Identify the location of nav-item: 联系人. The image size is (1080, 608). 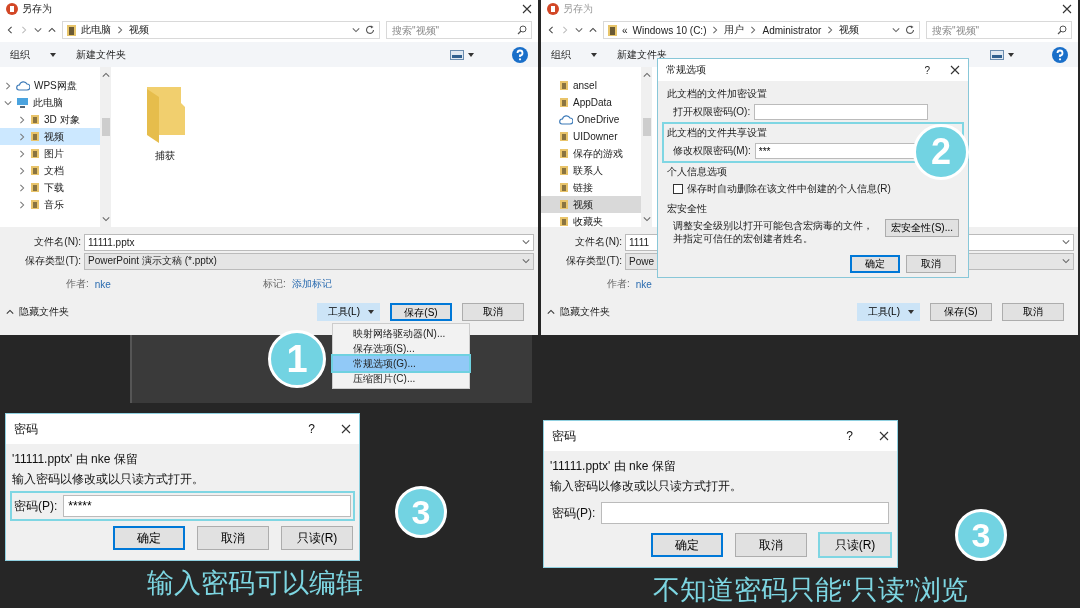
(591, 170).